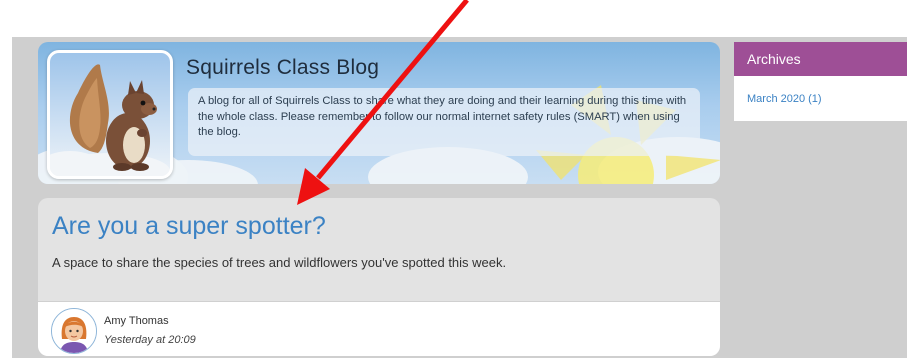 The image size is (907, 358). I want to click on user-avatar-icon, so click(74, 331).